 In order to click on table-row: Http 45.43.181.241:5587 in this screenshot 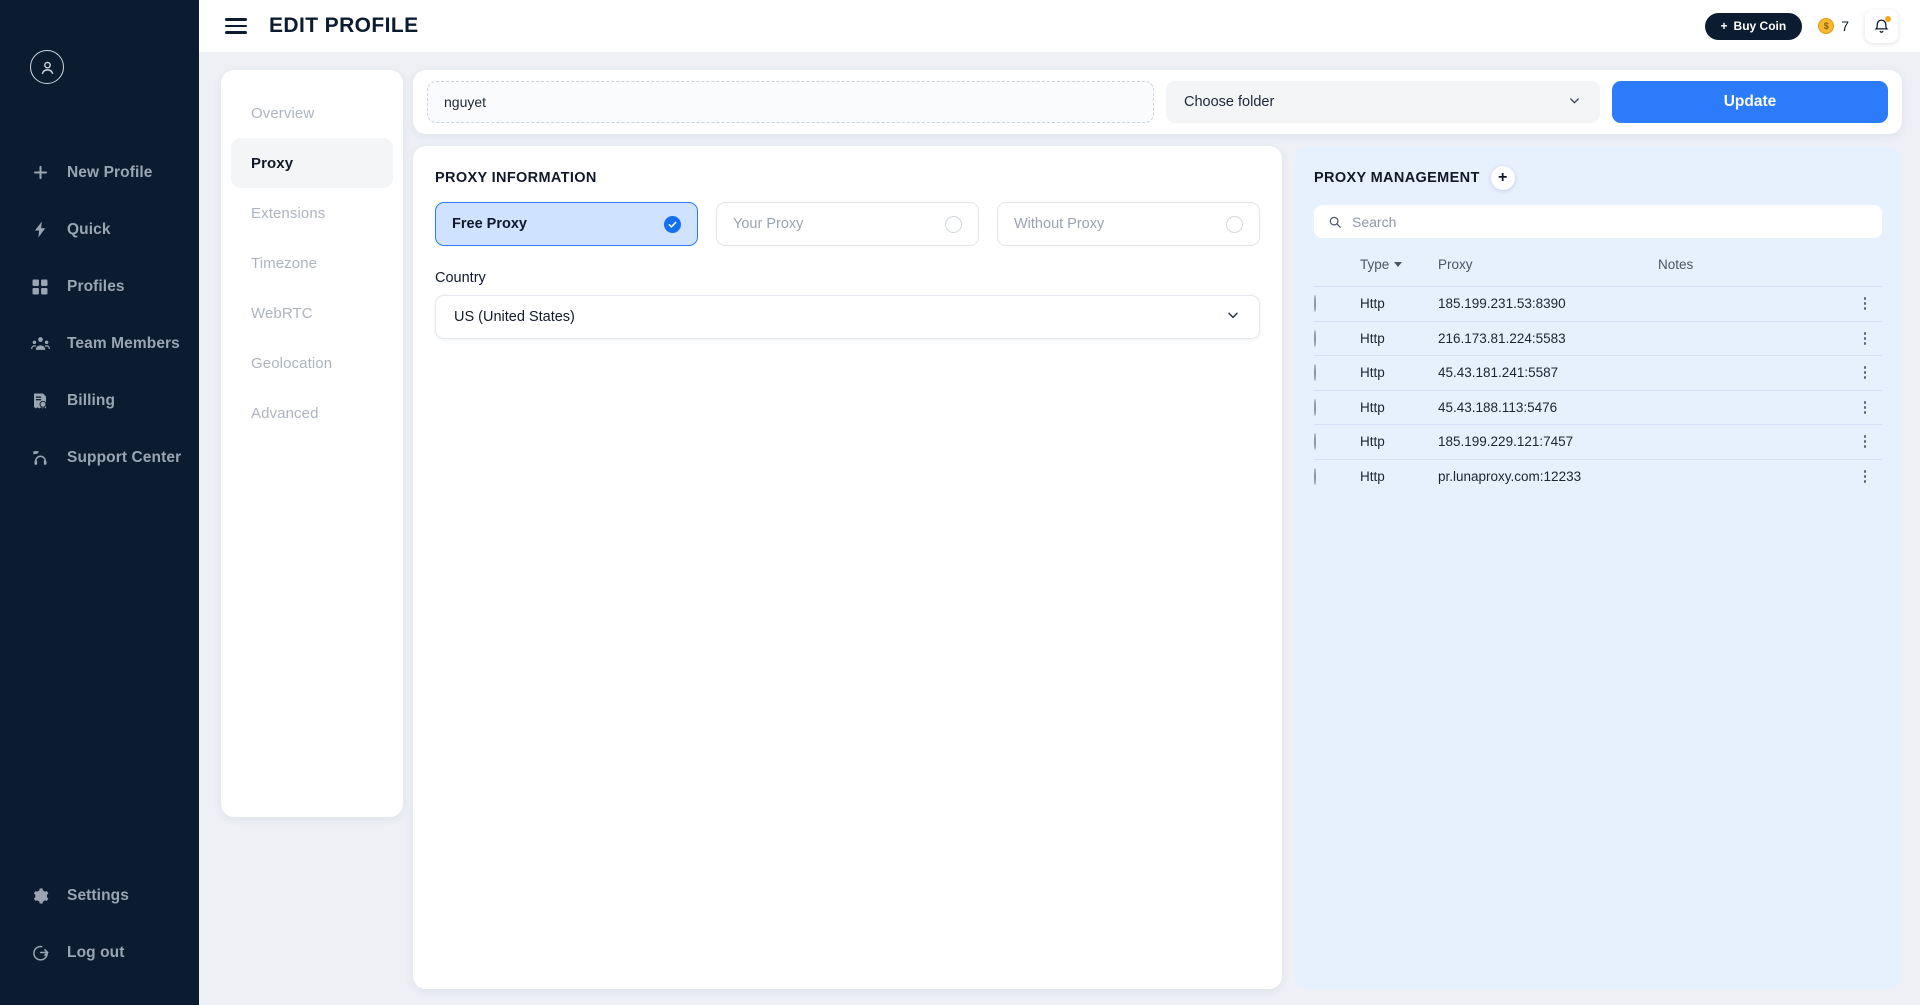, I will do `click(1598, 372)`.